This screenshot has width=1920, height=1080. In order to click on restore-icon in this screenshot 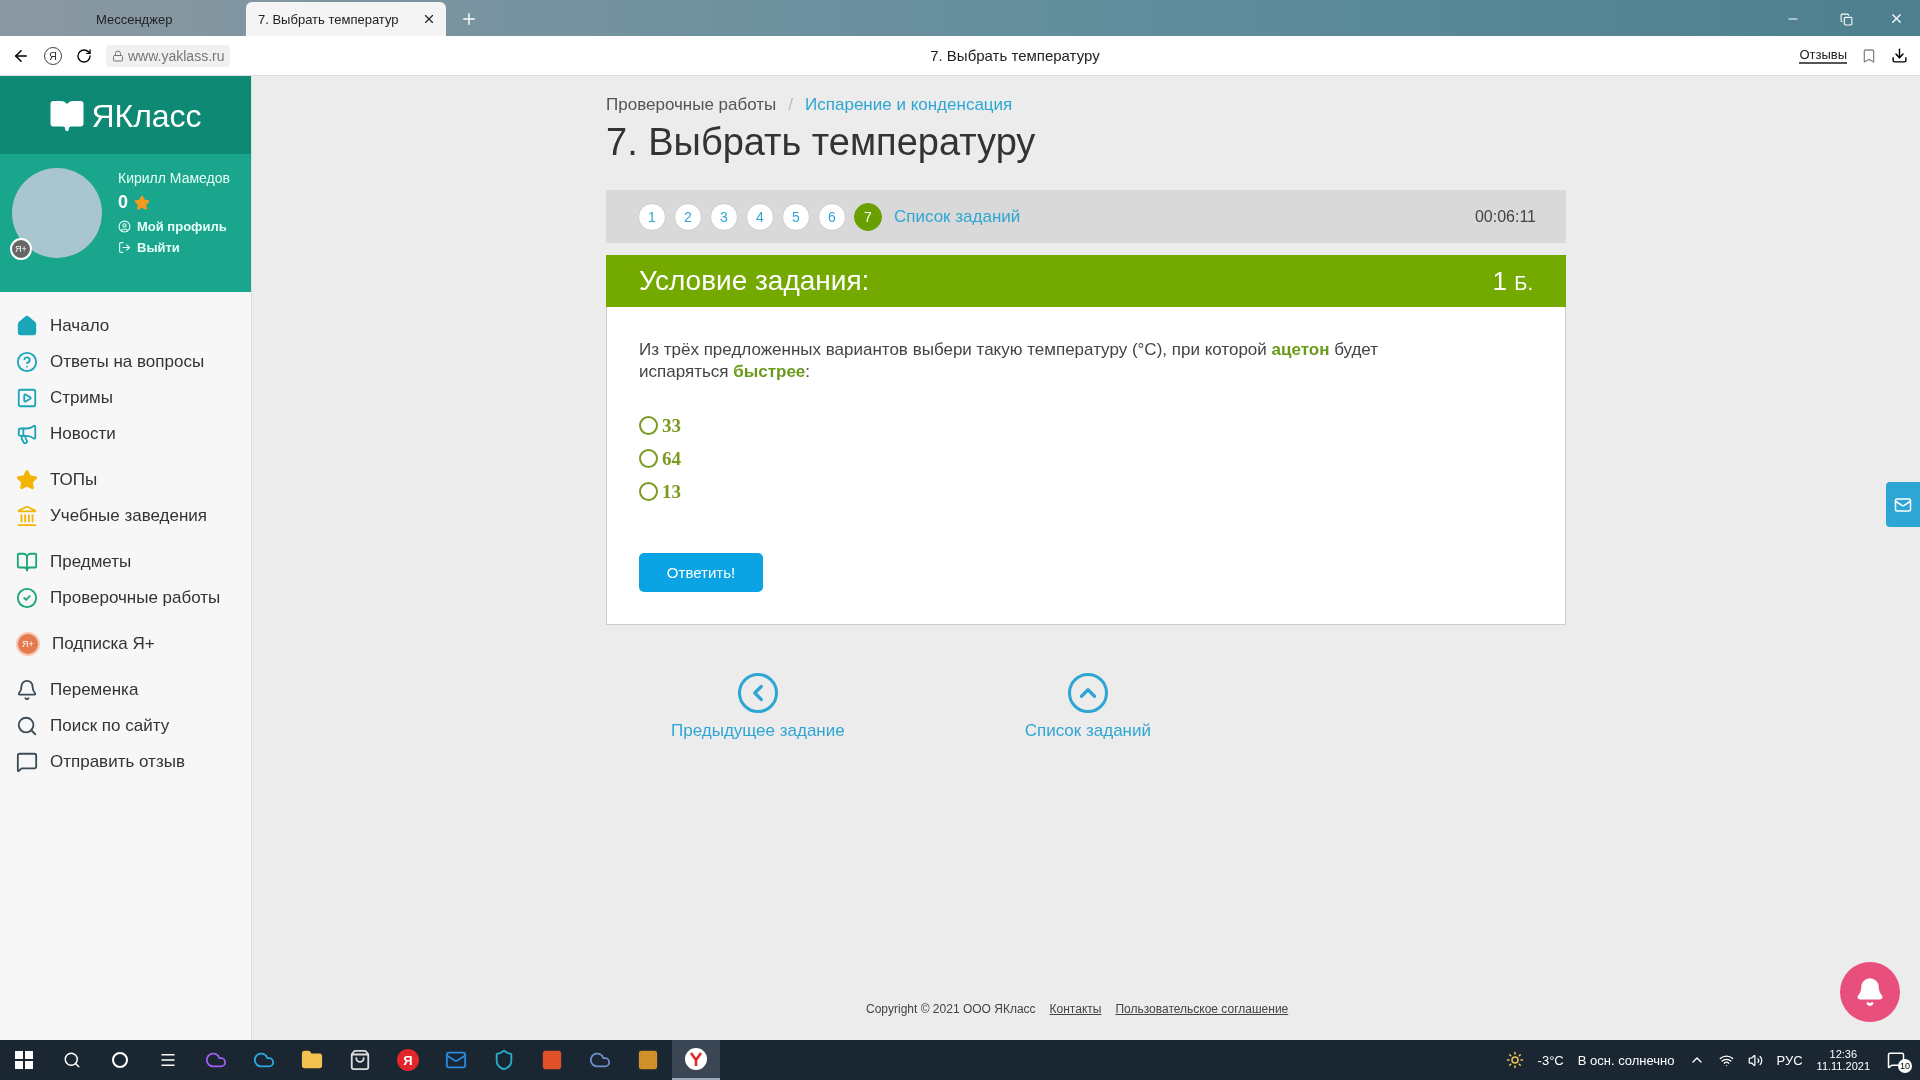, I will do `click(1846, 19)`.